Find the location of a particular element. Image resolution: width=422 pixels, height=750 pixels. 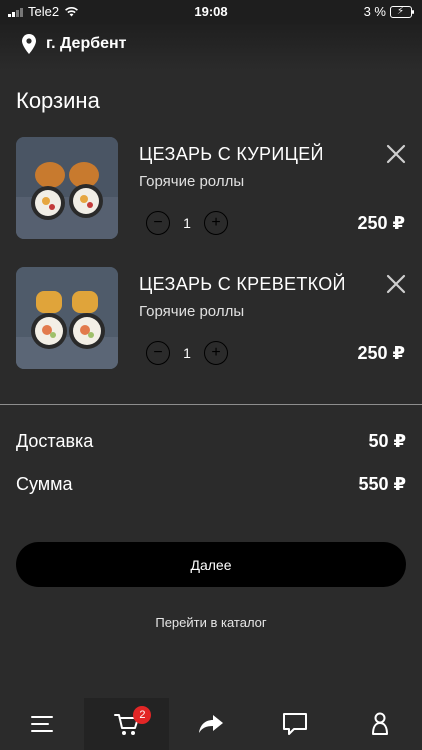

city-label: г. Дербент is located at coordinates (86, 43).